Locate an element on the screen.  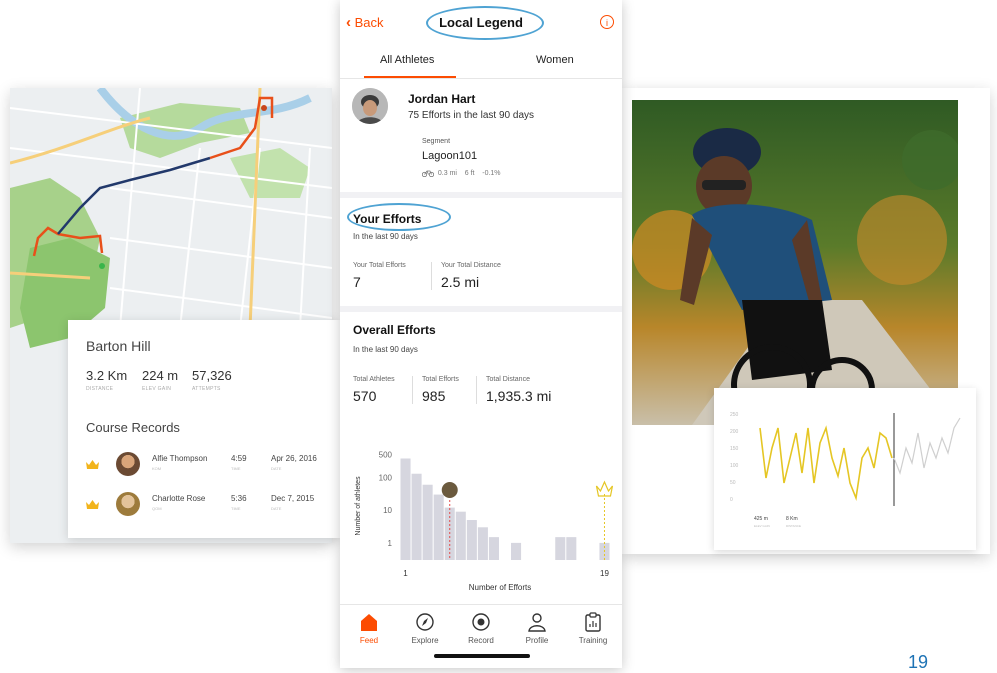
elev-gain-stat: 224 m ELEV GAIN is located at coordinates (160, 380).